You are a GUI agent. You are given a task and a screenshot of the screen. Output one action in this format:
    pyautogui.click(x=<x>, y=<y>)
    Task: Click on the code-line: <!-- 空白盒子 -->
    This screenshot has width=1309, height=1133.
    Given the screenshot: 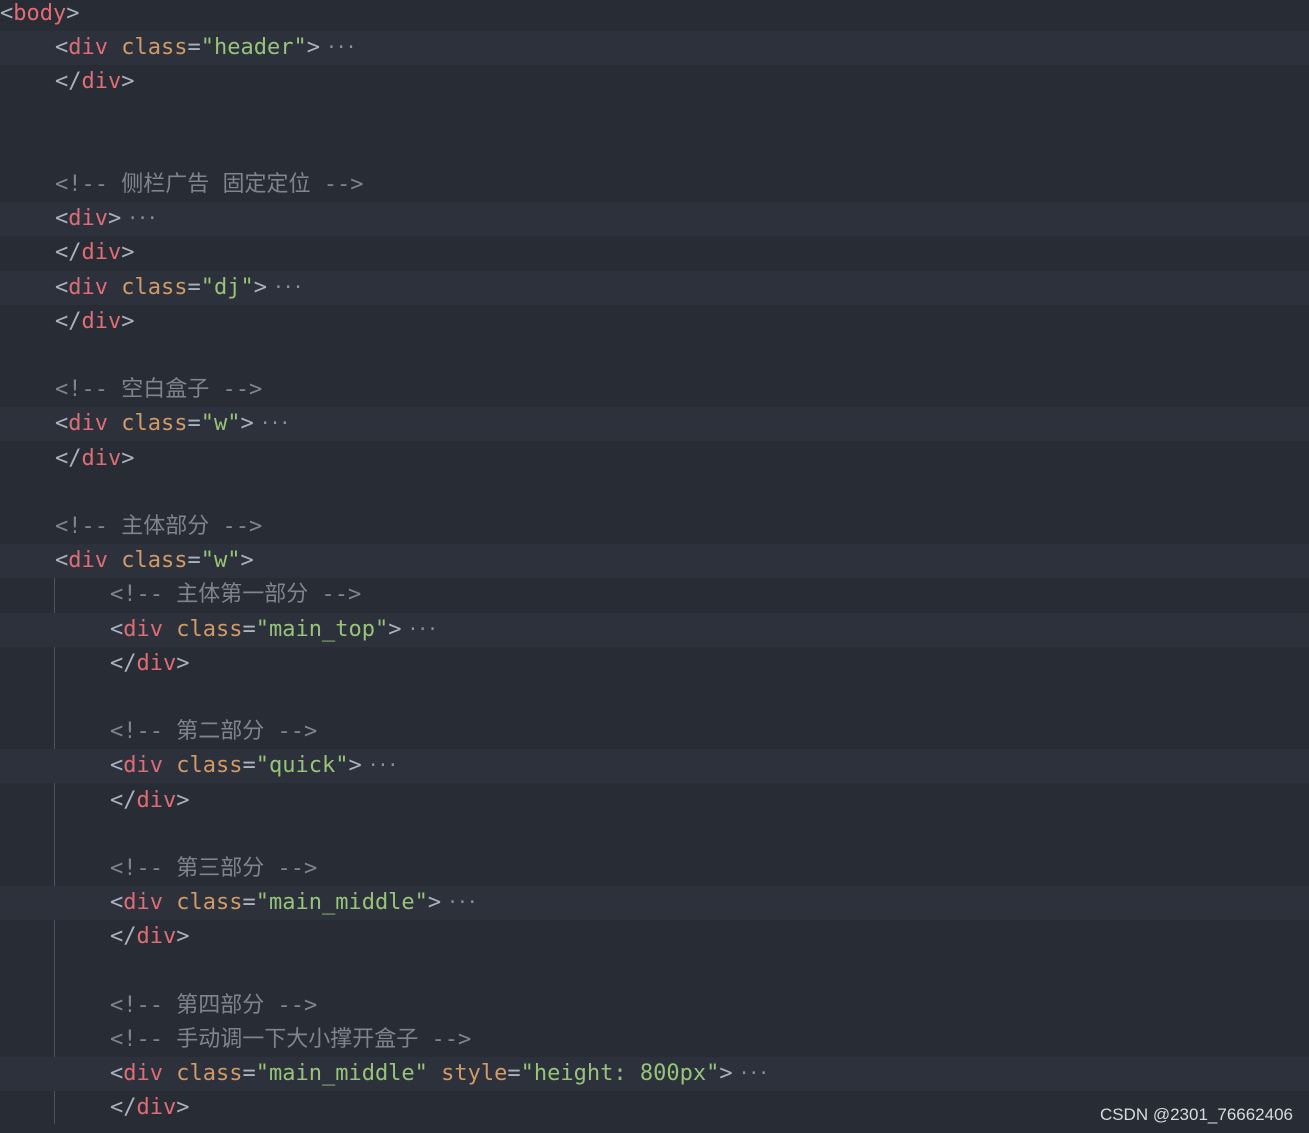 What is the action you would take?
    pyautogui.click(x=654, y=390)
    